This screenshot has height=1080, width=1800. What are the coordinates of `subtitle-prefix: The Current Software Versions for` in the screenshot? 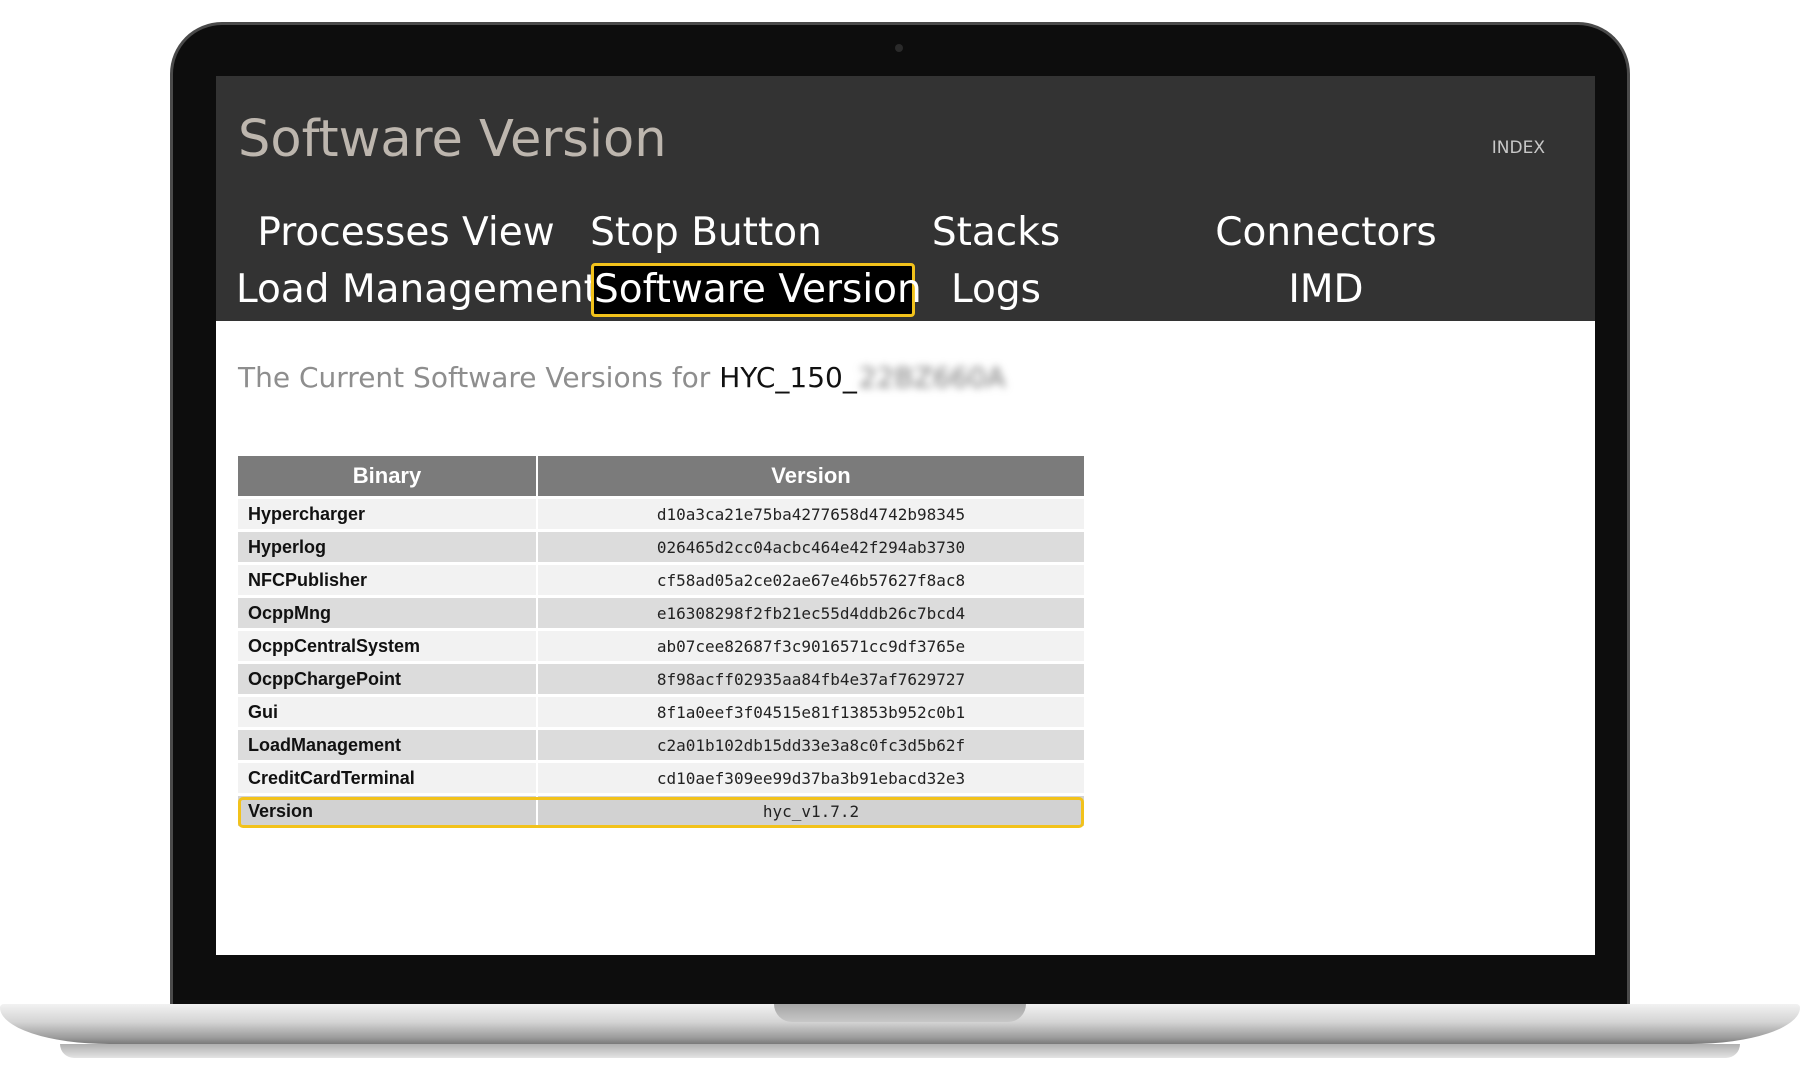 It's located at (479, 377).